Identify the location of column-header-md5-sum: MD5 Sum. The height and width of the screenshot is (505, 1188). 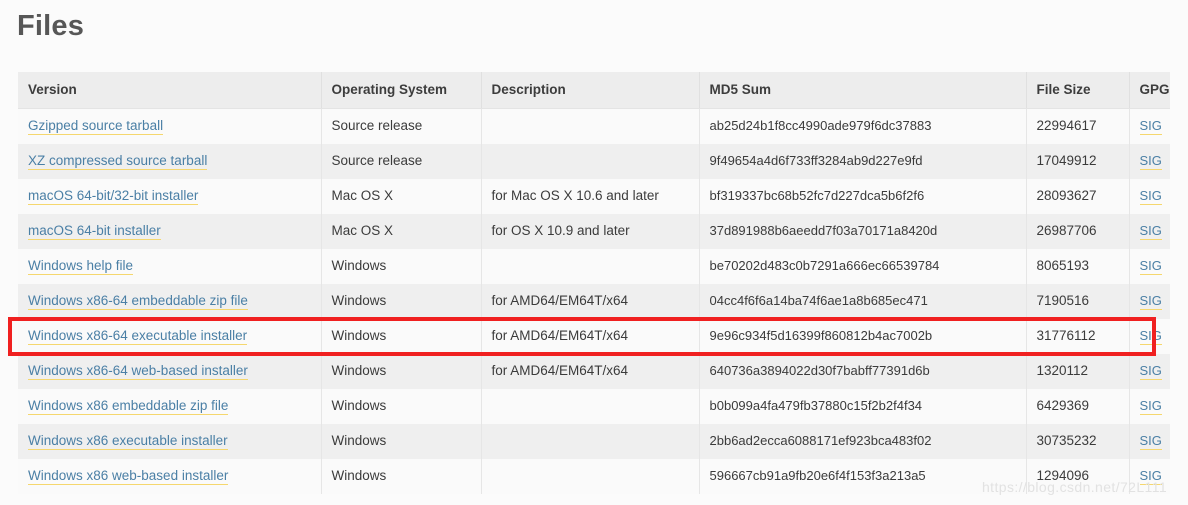
(863, 90).